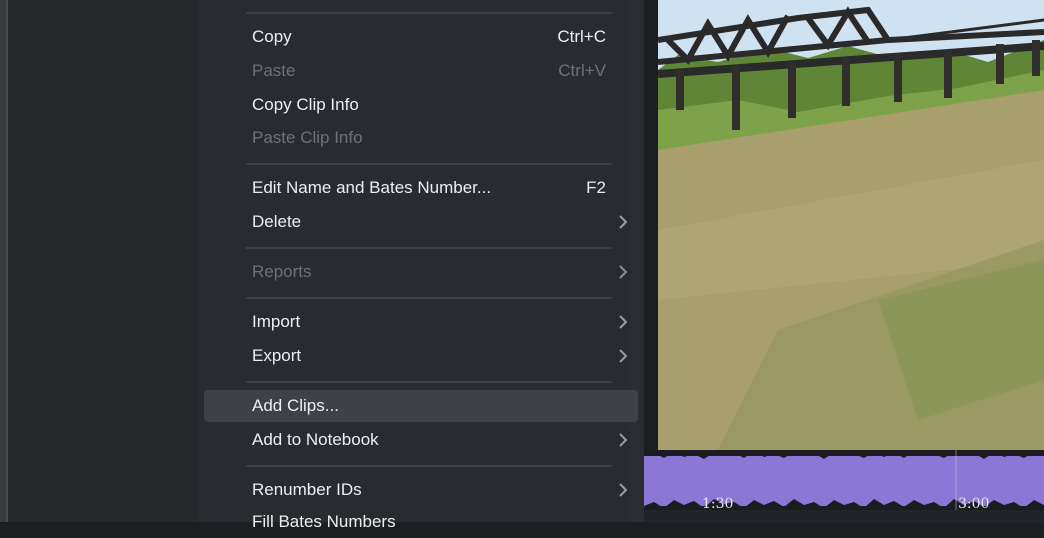 The height and width of the screenshot is (538, 1044). Describe the element at coordinates (7, 261) in the screenshot. I see `panel-edge` at that location.